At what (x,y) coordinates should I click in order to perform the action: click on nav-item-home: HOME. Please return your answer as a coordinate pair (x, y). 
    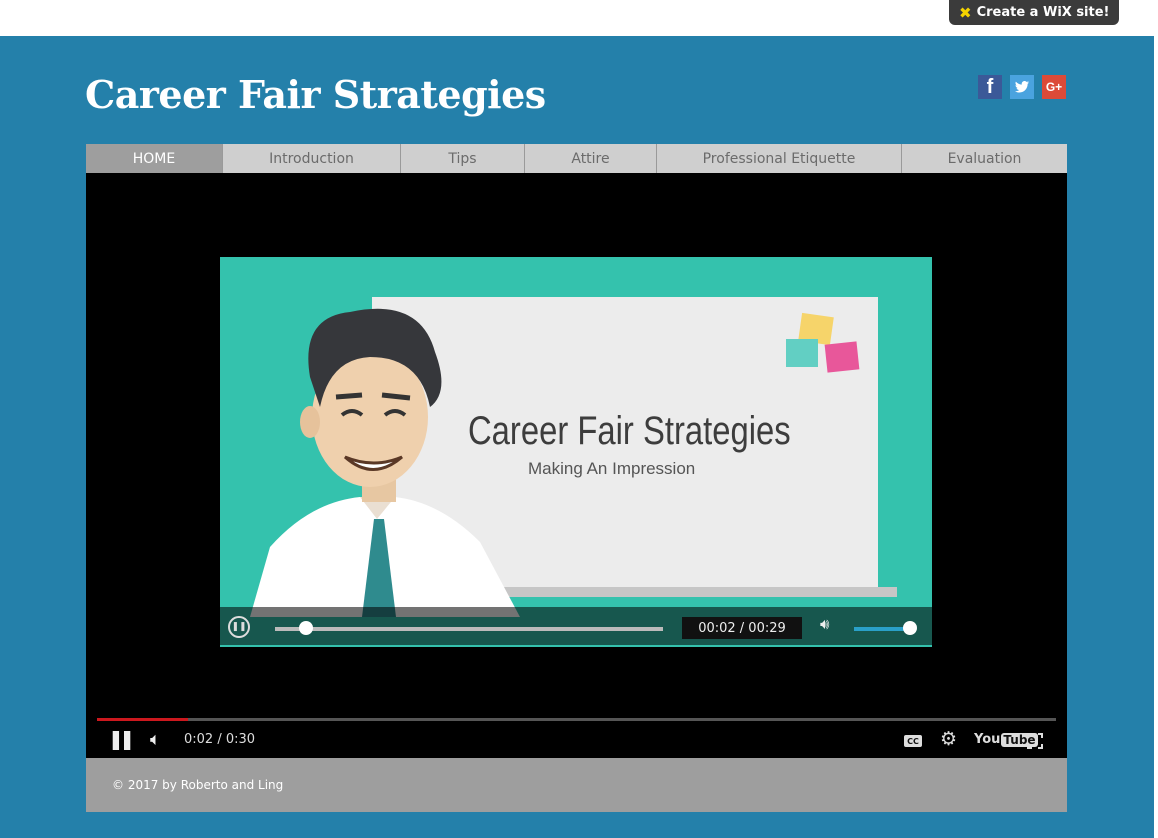
    Looking at the image, I should click on (154, 158).